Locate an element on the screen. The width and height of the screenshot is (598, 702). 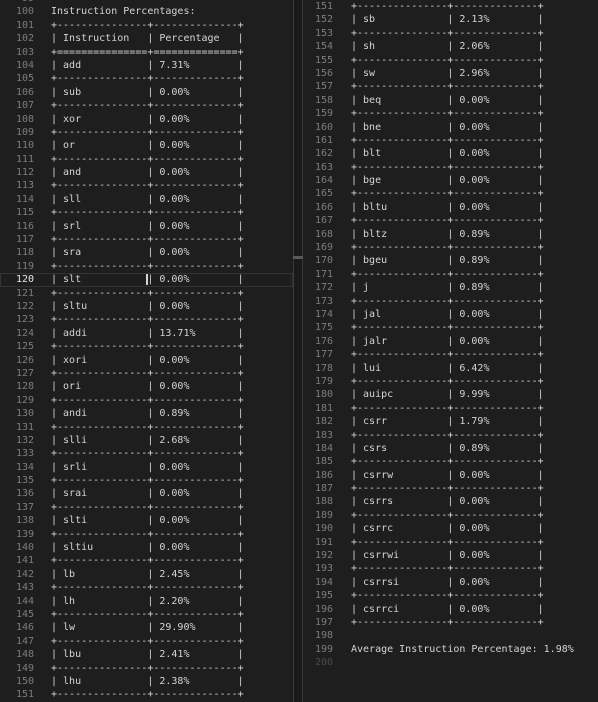
line-text: | csrrw | 0.00% | is located at coordinates (465, 475).